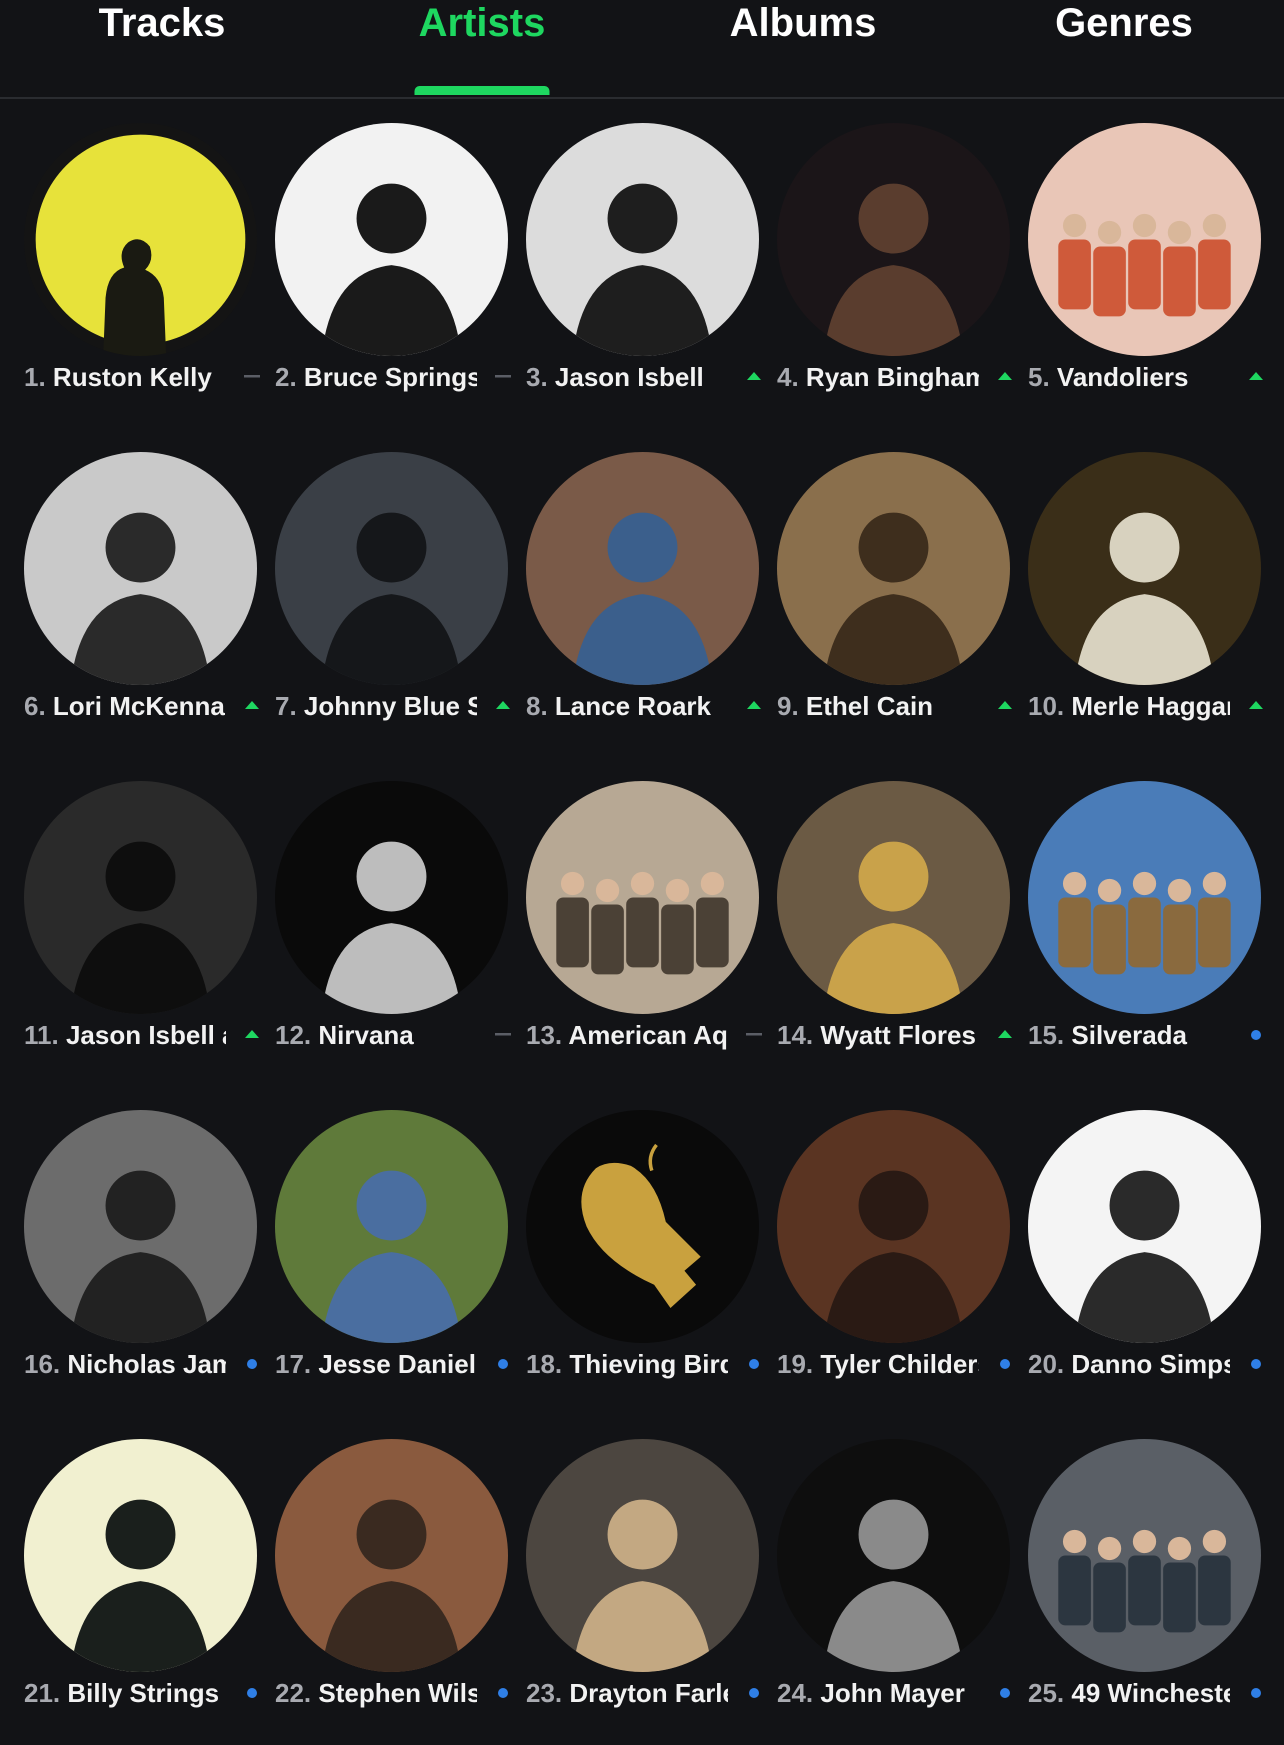 The height and width of the screenshot is (1745, 1284). I want to click on artist-name: Silverada, so click(1129, 1035).